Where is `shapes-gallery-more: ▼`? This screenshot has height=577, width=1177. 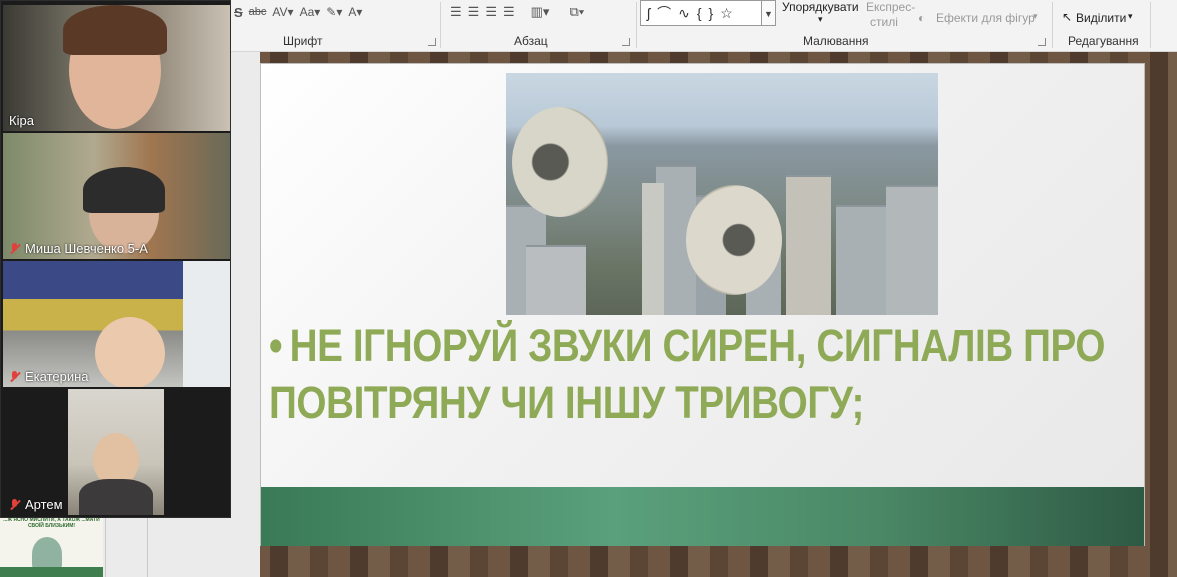
shapes-gallery-more: ▼ is located at coordinates (769, 13).